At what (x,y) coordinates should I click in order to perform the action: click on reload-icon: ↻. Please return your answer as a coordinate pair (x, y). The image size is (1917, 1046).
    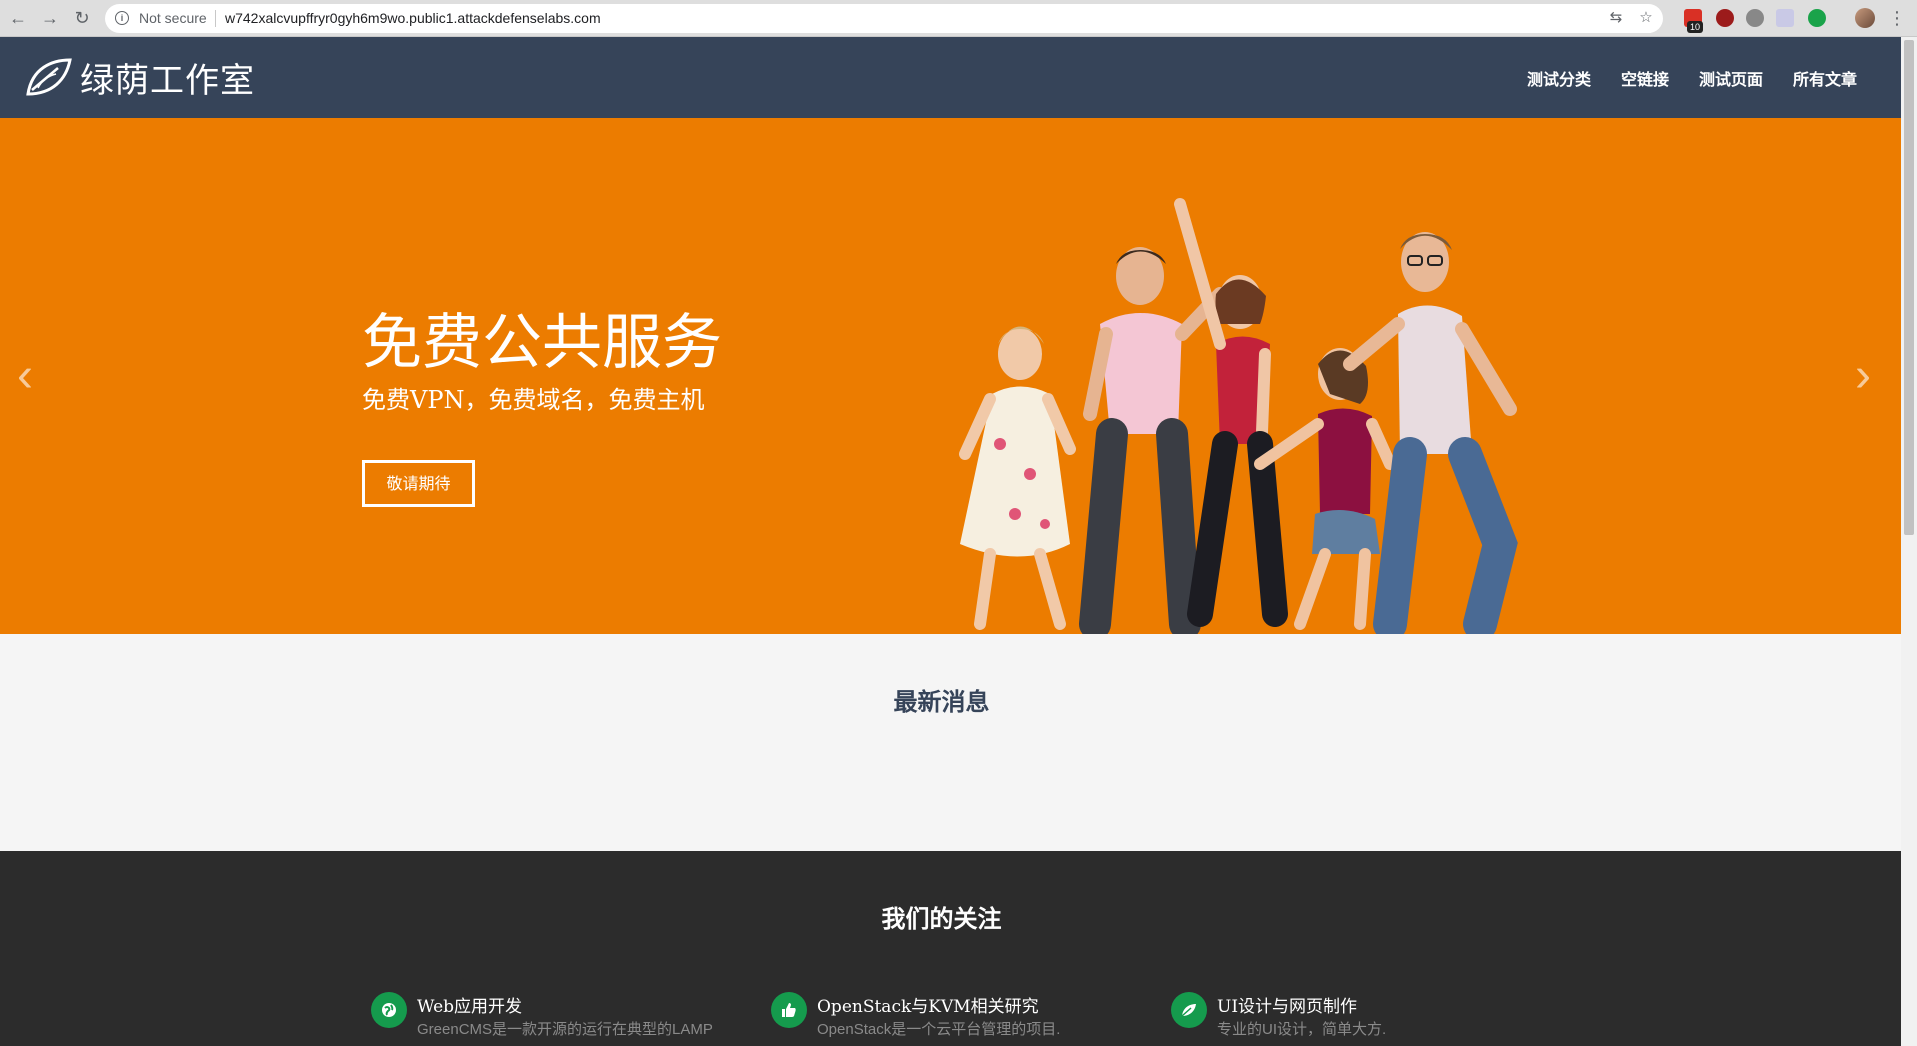
    Looking at the image, I should click on (82, 18).